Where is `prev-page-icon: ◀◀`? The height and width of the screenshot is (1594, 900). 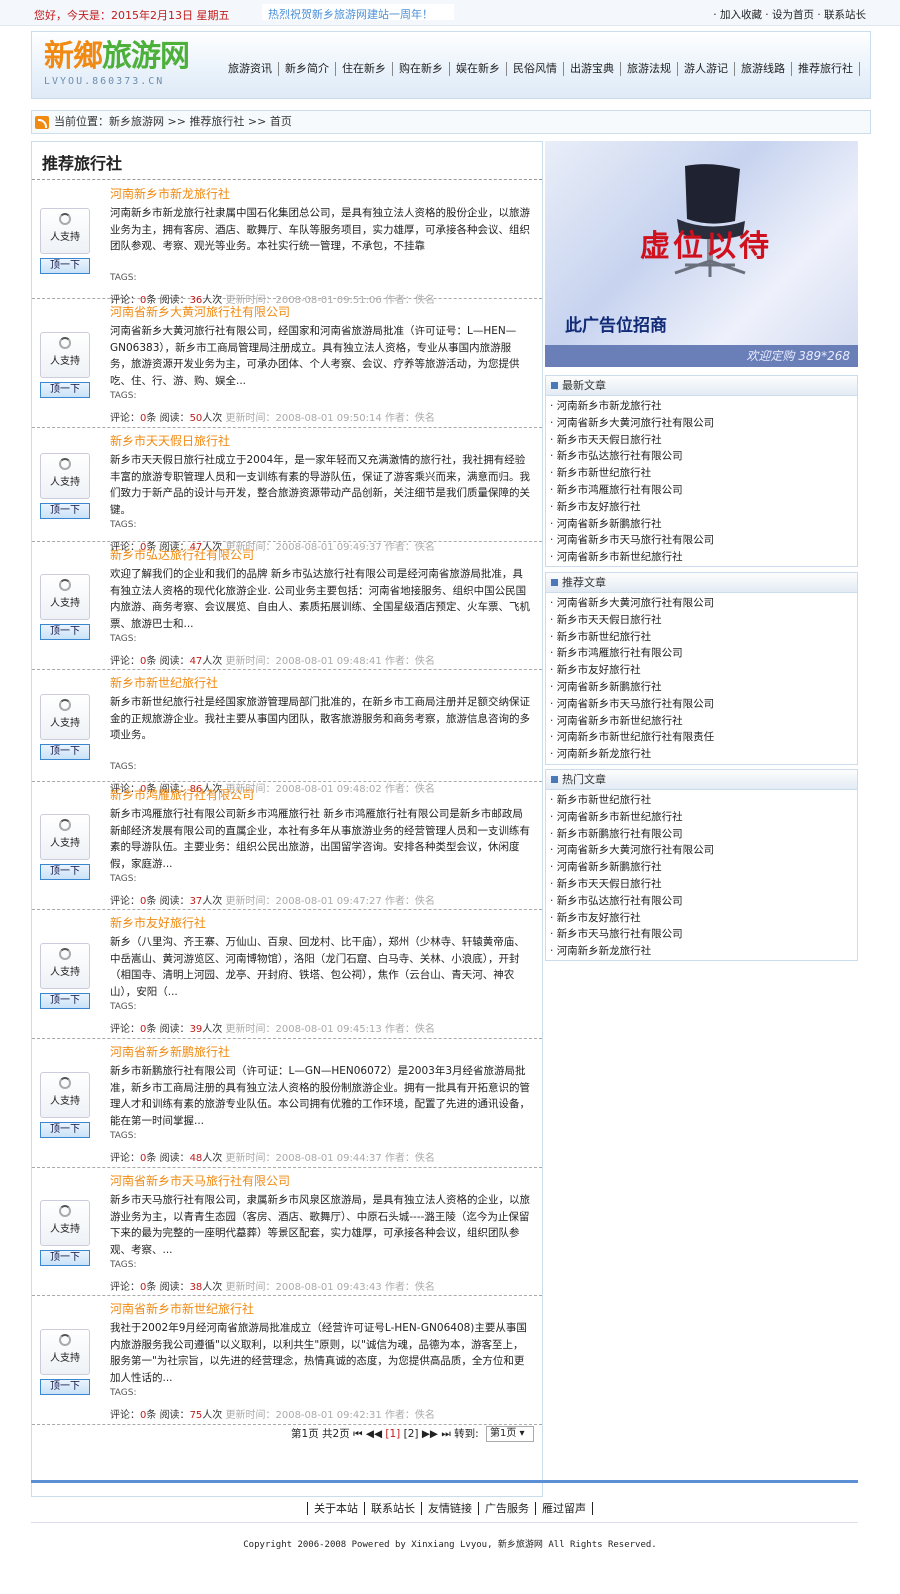
prev-page-icon: ◀◀ is located at coordinates (374, 1434).